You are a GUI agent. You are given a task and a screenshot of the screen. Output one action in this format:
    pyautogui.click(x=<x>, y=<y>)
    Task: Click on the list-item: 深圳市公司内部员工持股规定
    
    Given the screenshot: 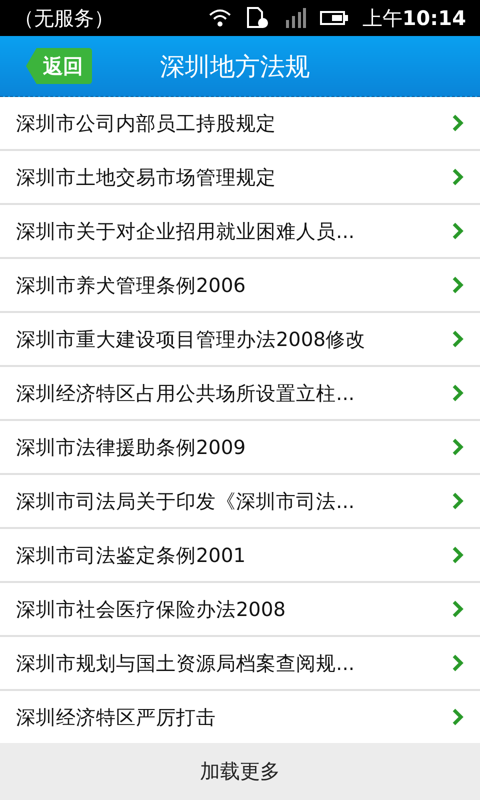 What is the action you would take?
    pyautogui.click(x=240, y=123)
    